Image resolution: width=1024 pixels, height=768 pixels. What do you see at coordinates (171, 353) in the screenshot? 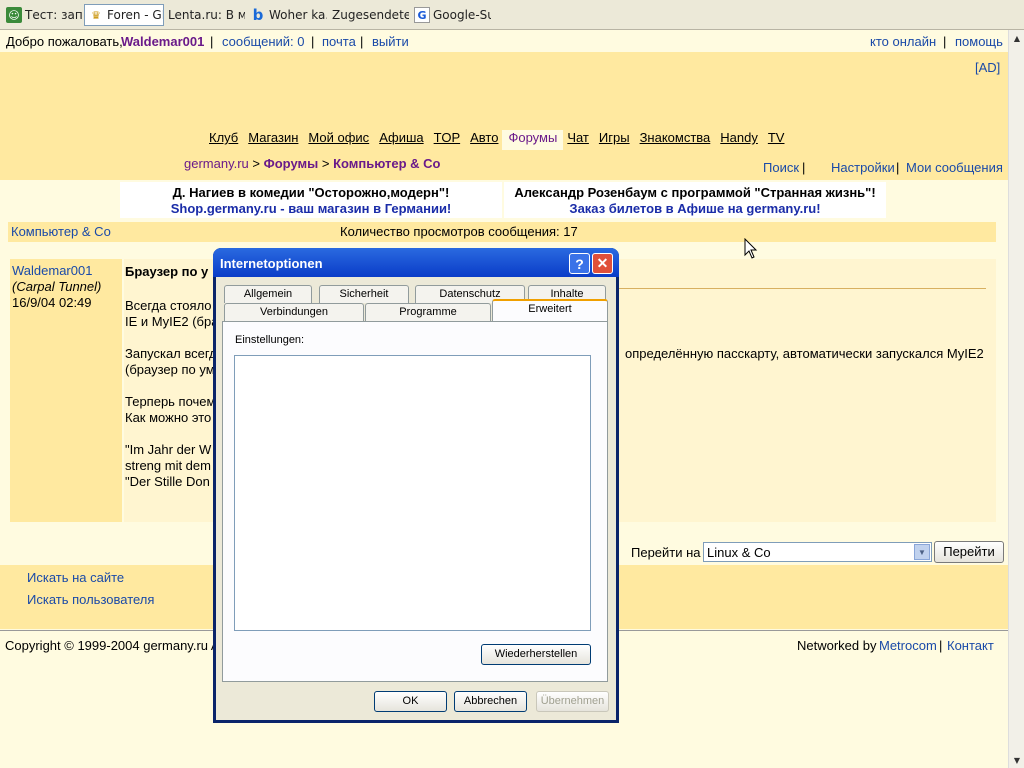
I see `post-line: Запускал всегд` at bounding box center [171, 353].